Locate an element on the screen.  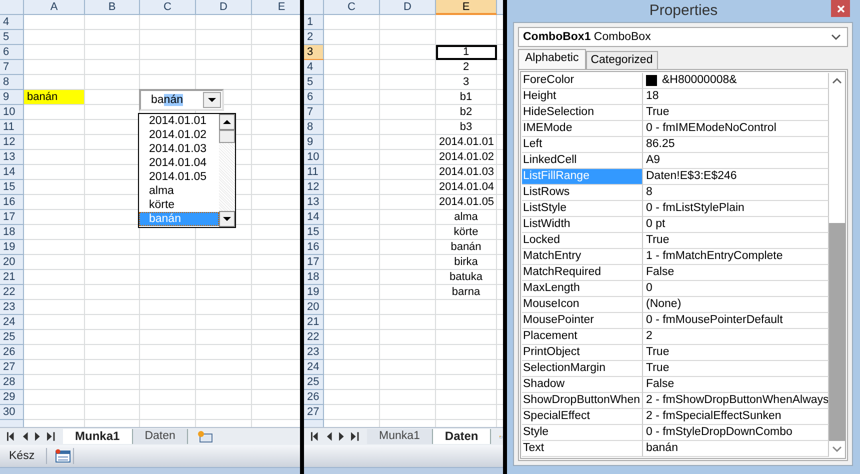
dropdown-button is located at coordinates (212, 100).